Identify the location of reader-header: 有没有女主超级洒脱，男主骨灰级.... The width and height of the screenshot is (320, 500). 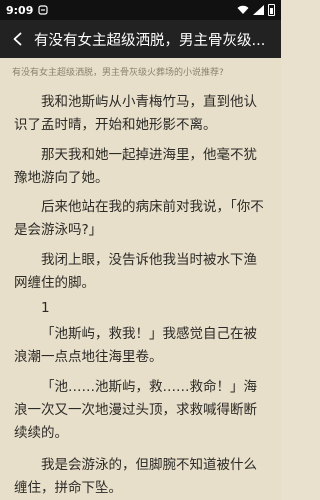
(140, 39).